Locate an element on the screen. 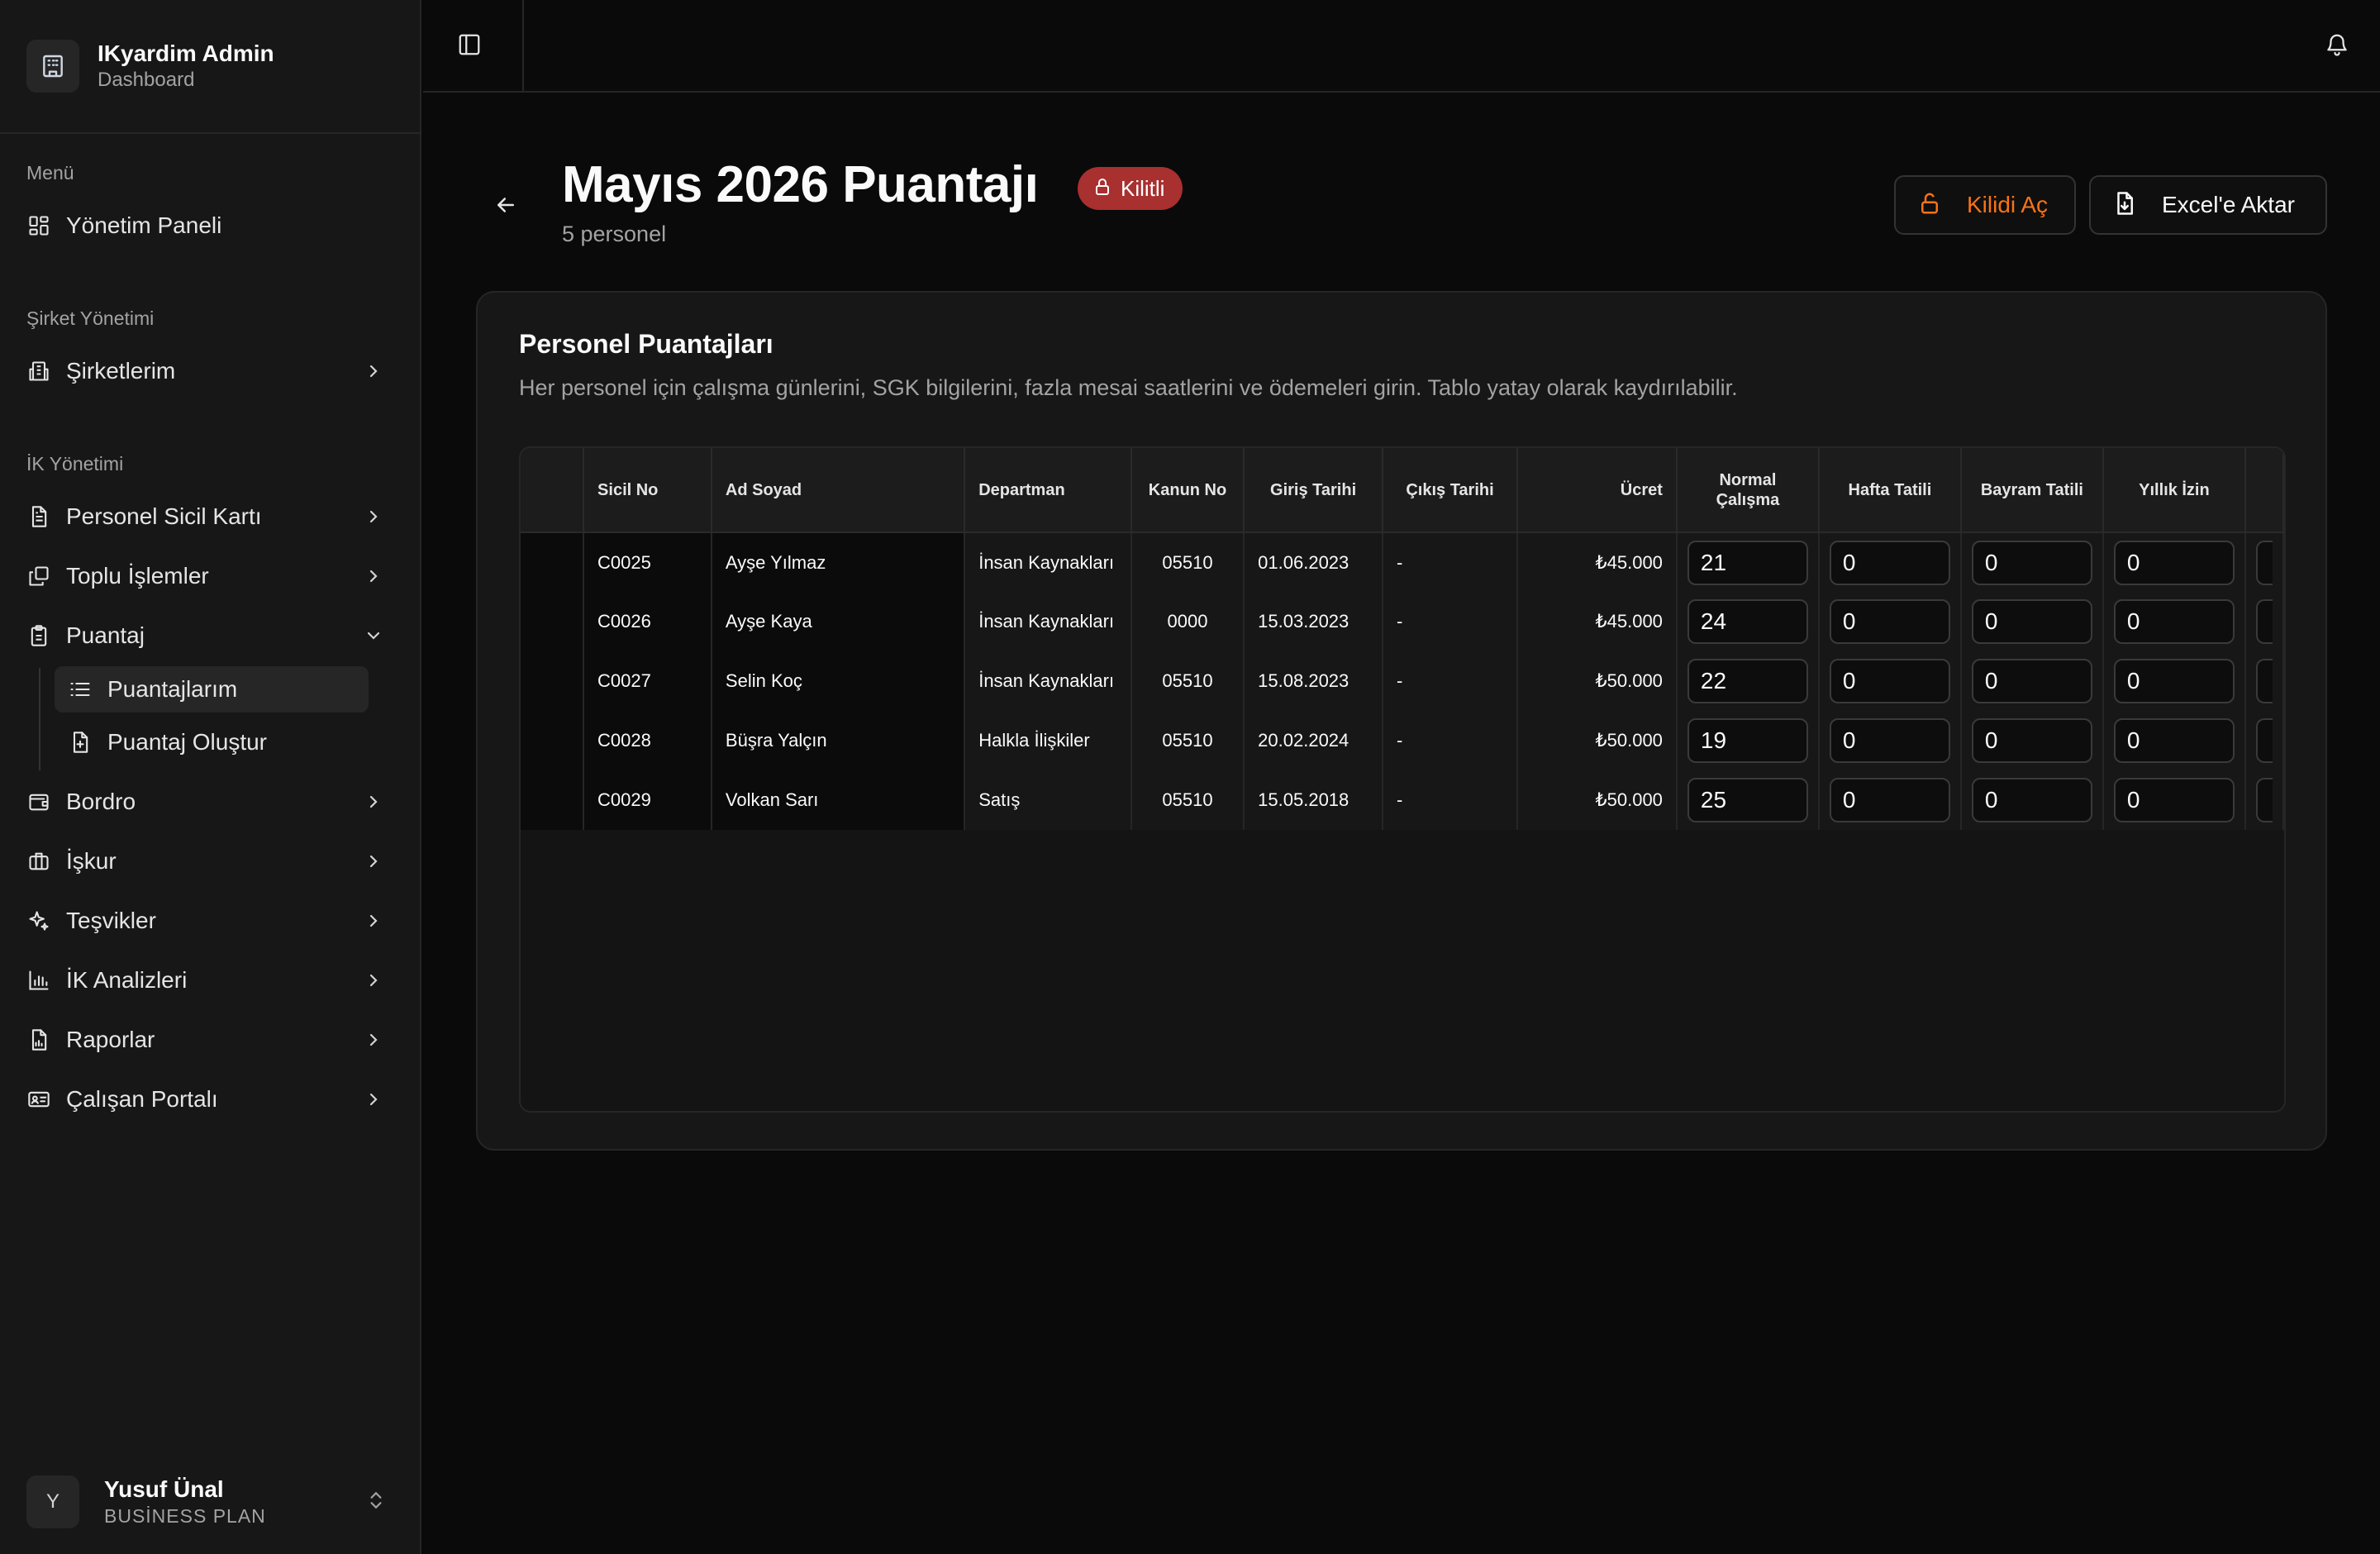 This screenshot has height=1554, width=2380. column-header-normal: Normal Çalışma is located at coordinates (1748, 490).